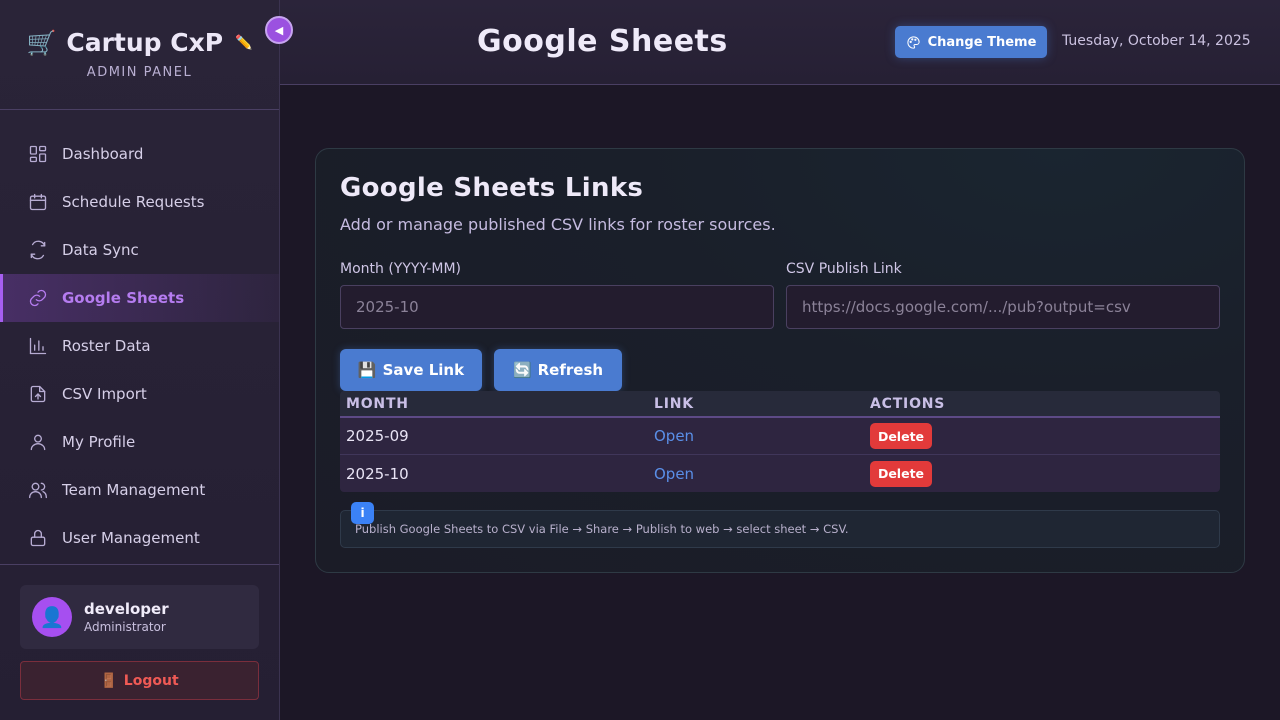 This screenshot has height=720, width=1280. I want to click on lock-icon, so click(38, 538).